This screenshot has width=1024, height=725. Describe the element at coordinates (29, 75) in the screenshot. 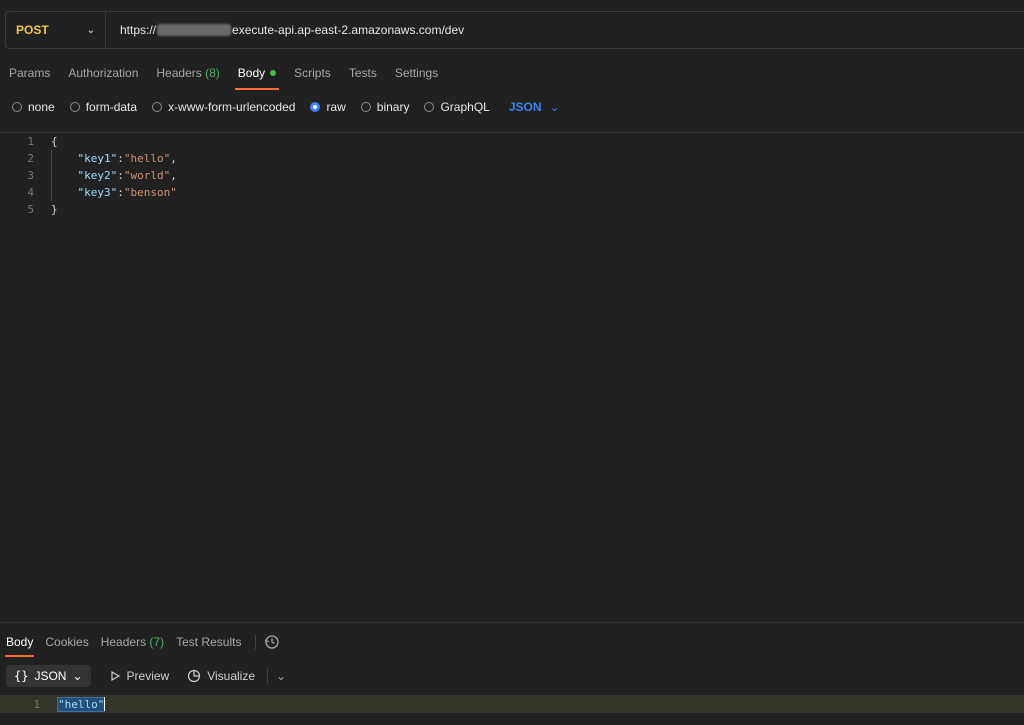

I see `tab-params: Params` at that location.